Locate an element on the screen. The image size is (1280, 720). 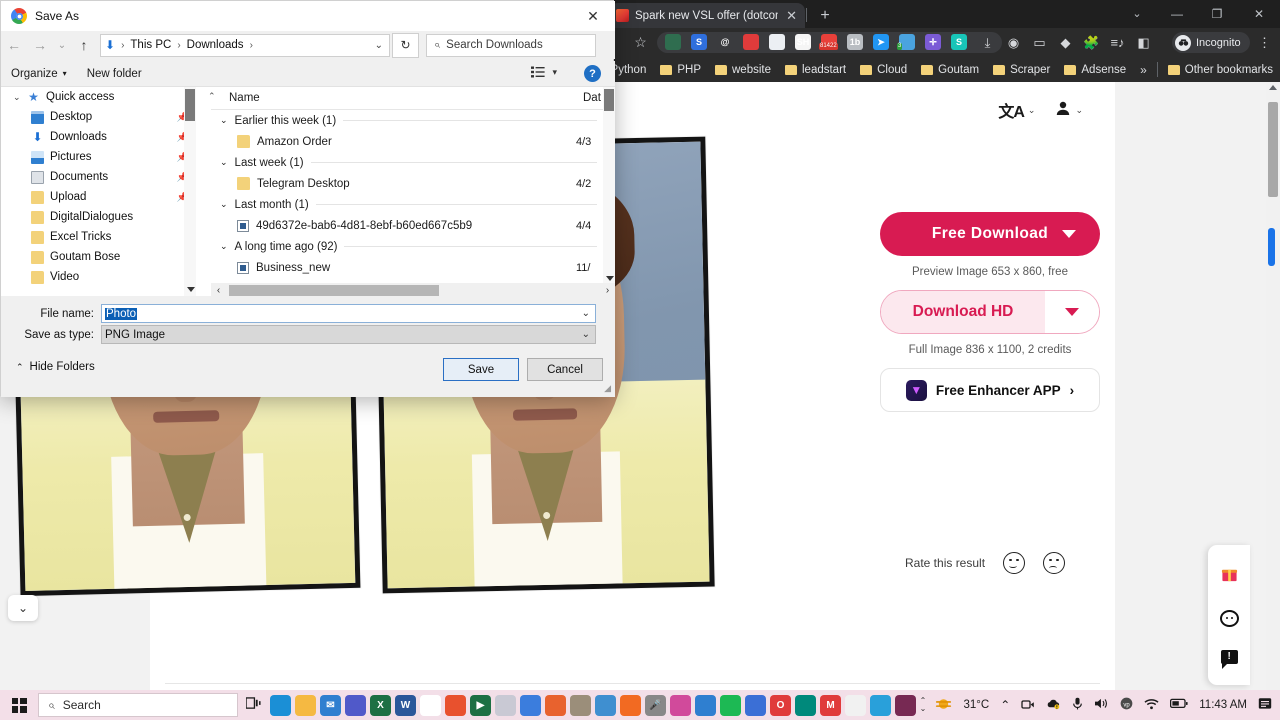
browser-tab: Spark new VSL offer (dotcom-ot ✕ is located at coordinates (707, 15).